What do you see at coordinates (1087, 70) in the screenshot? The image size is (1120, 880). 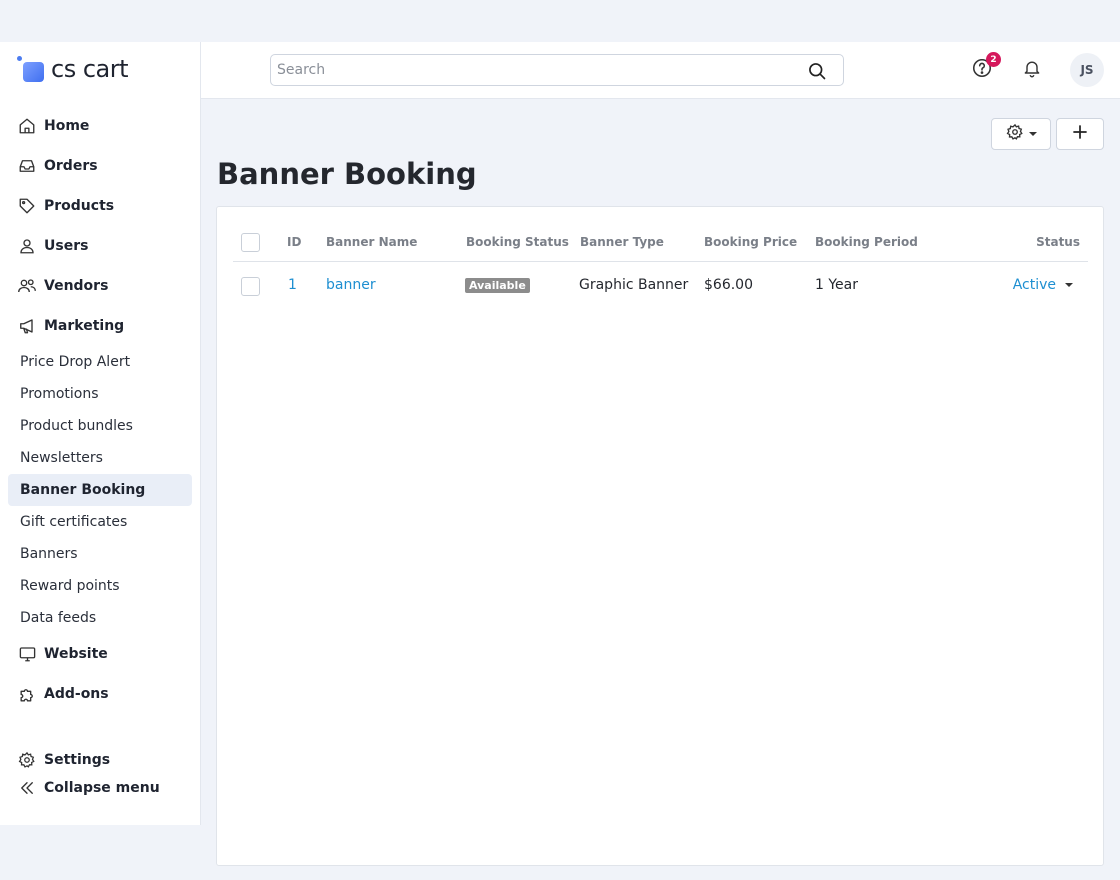 I see `user-avatar: JS` at bounding box center [1087, 70].